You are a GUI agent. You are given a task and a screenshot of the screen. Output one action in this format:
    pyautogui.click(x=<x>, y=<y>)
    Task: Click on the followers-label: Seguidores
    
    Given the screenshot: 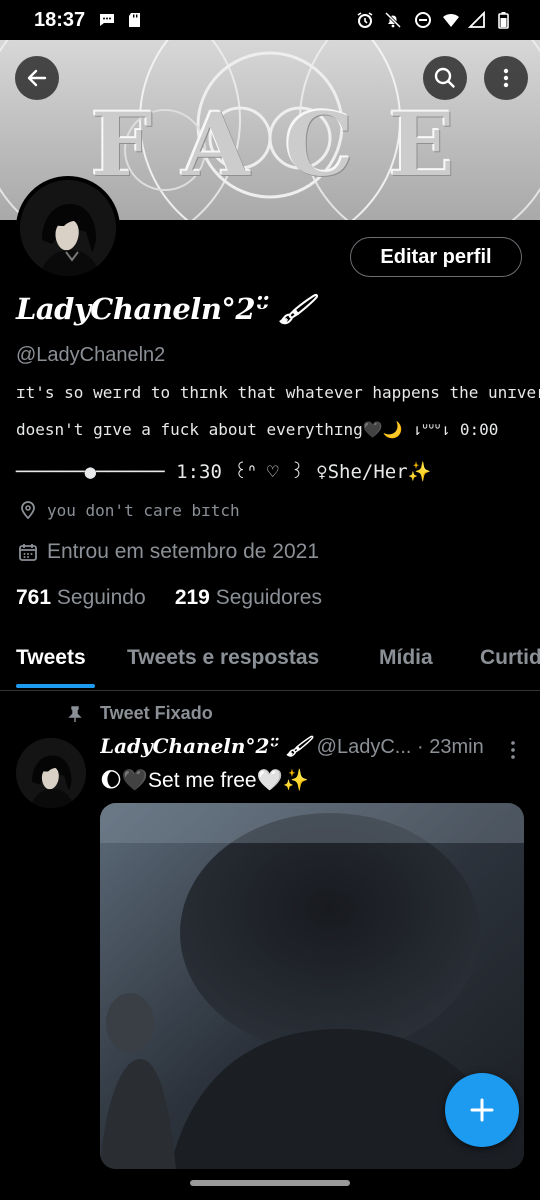 What is the action you would take?
    pyautogui.click(x=268, y=597)
    